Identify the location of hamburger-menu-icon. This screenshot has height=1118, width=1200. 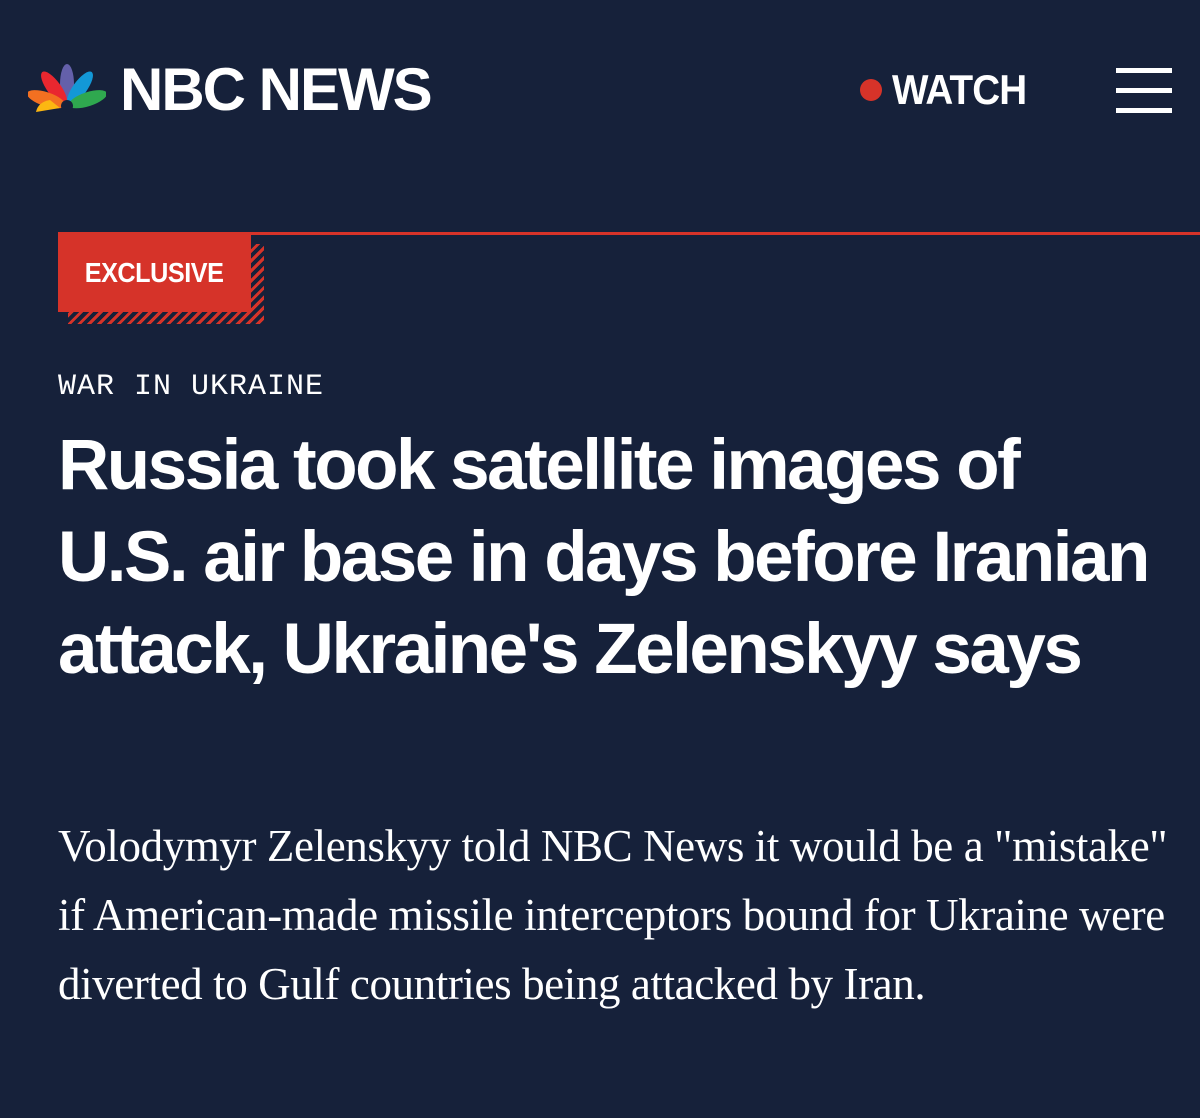
(1144, 90).